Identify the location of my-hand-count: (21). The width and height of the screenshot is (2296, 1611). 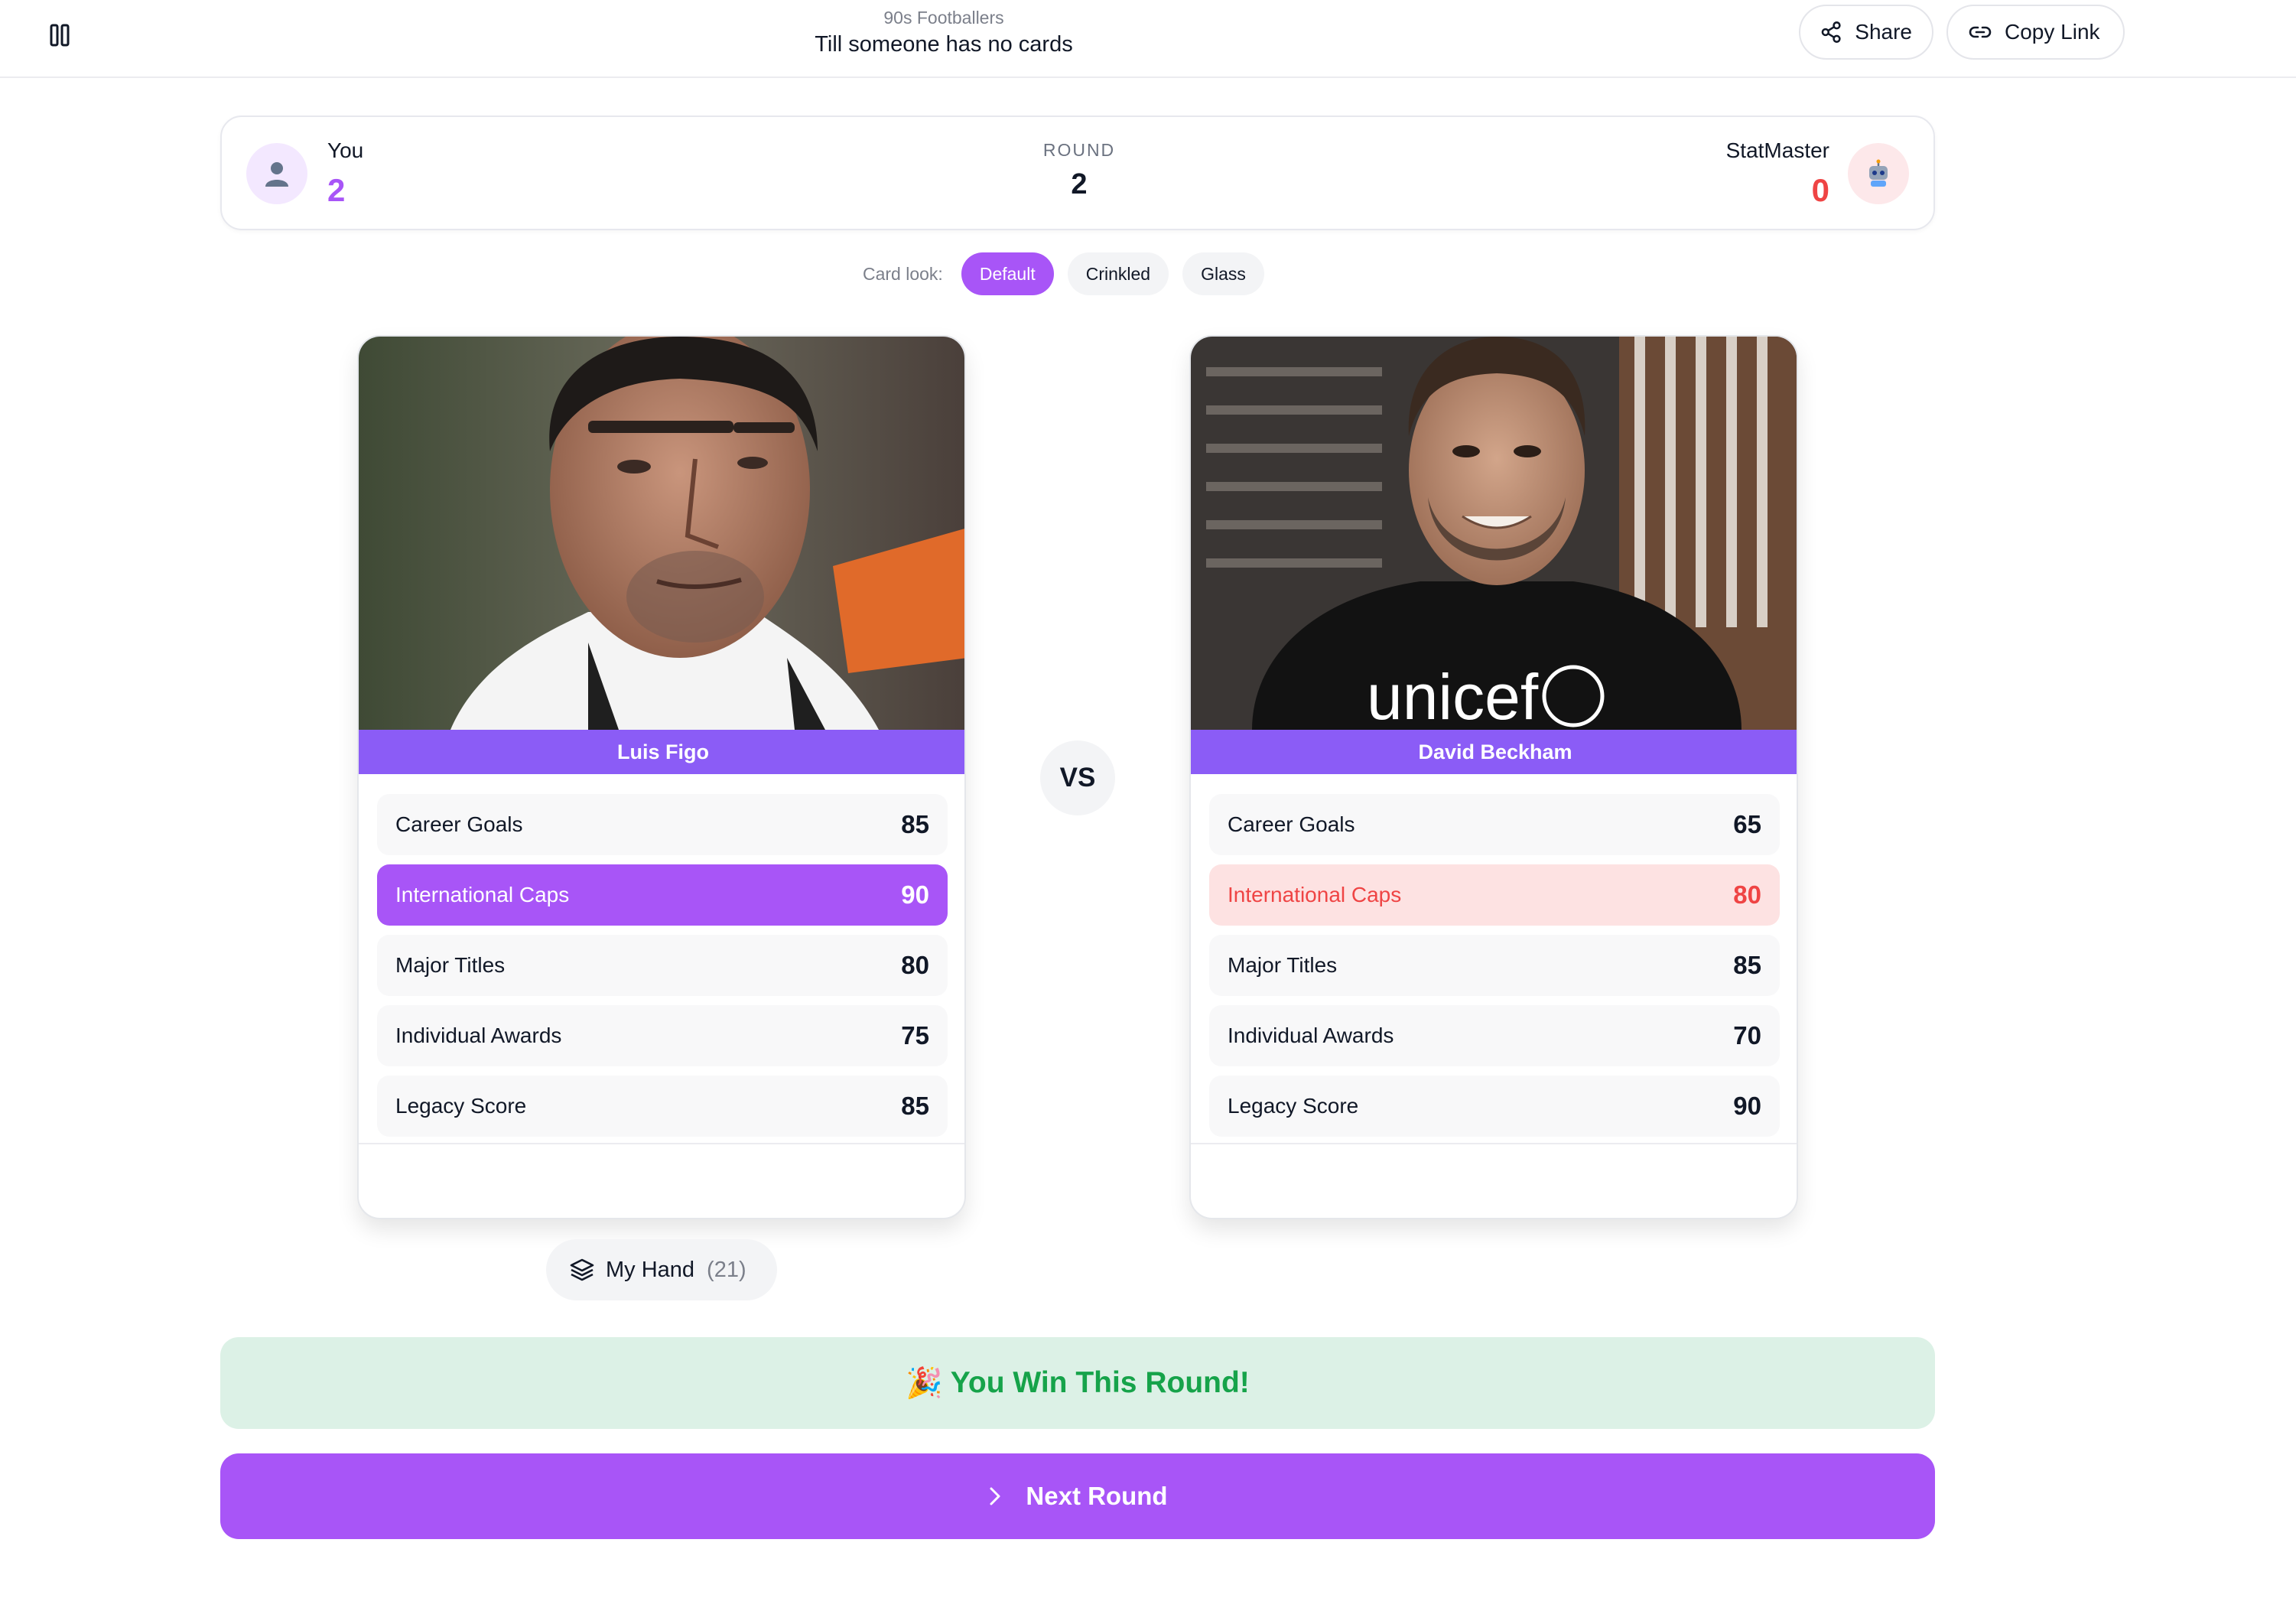
(727, 1269).